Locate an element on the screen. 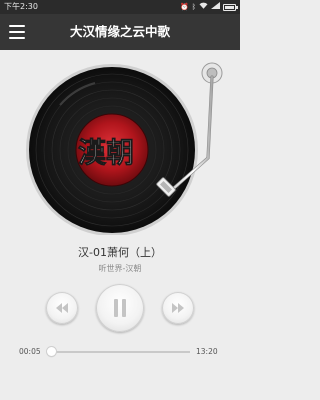 The image size is (320, 400). hamburger-menu-icon is located at coordinates (17, 32).